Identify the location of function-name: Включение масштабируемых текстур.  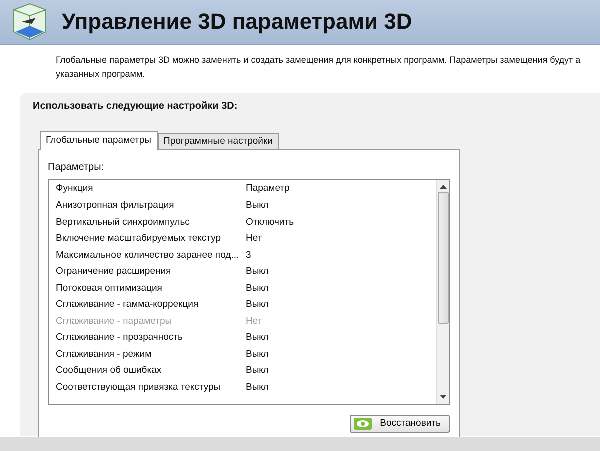
(139, 239).